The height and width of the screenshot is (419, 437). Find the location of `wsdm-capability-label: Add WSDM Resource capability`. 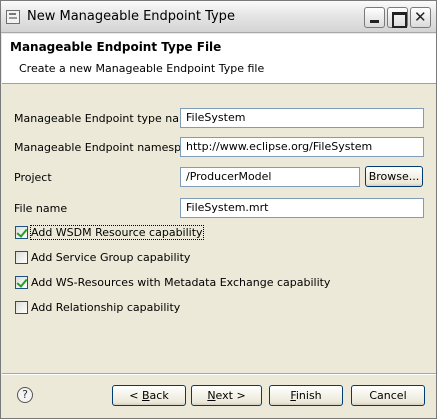

wsdm-capability-label: Add WSDM Resource capability is located at coordinates (117, 232).